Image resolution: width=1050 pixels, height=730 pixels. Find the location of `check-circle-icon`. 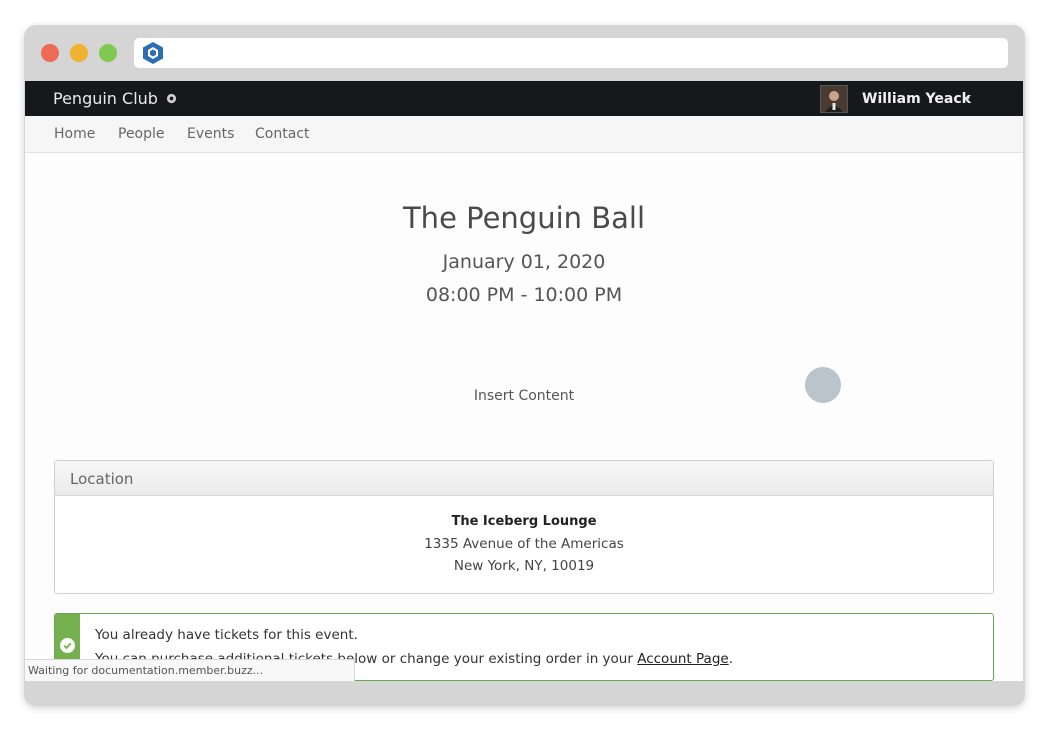

check-circle-icon is located at coordinates (67, 645).